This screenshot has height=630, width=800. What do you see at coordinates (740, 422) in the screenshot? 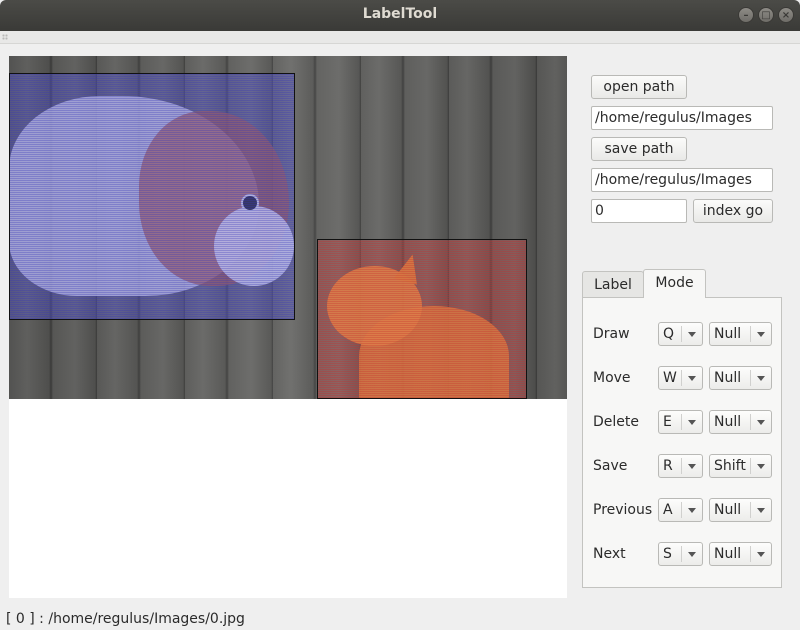
I see `delete-modifier-select: Null` at bounding box center [740, 422].